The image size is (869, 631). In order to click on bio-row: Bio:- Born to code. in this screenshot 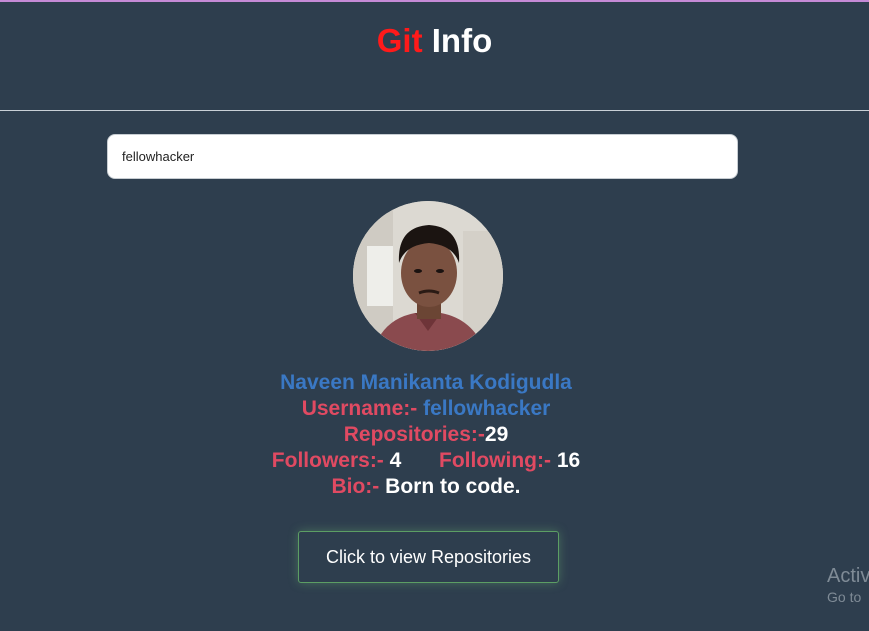, I will do `click(426, 487)`.